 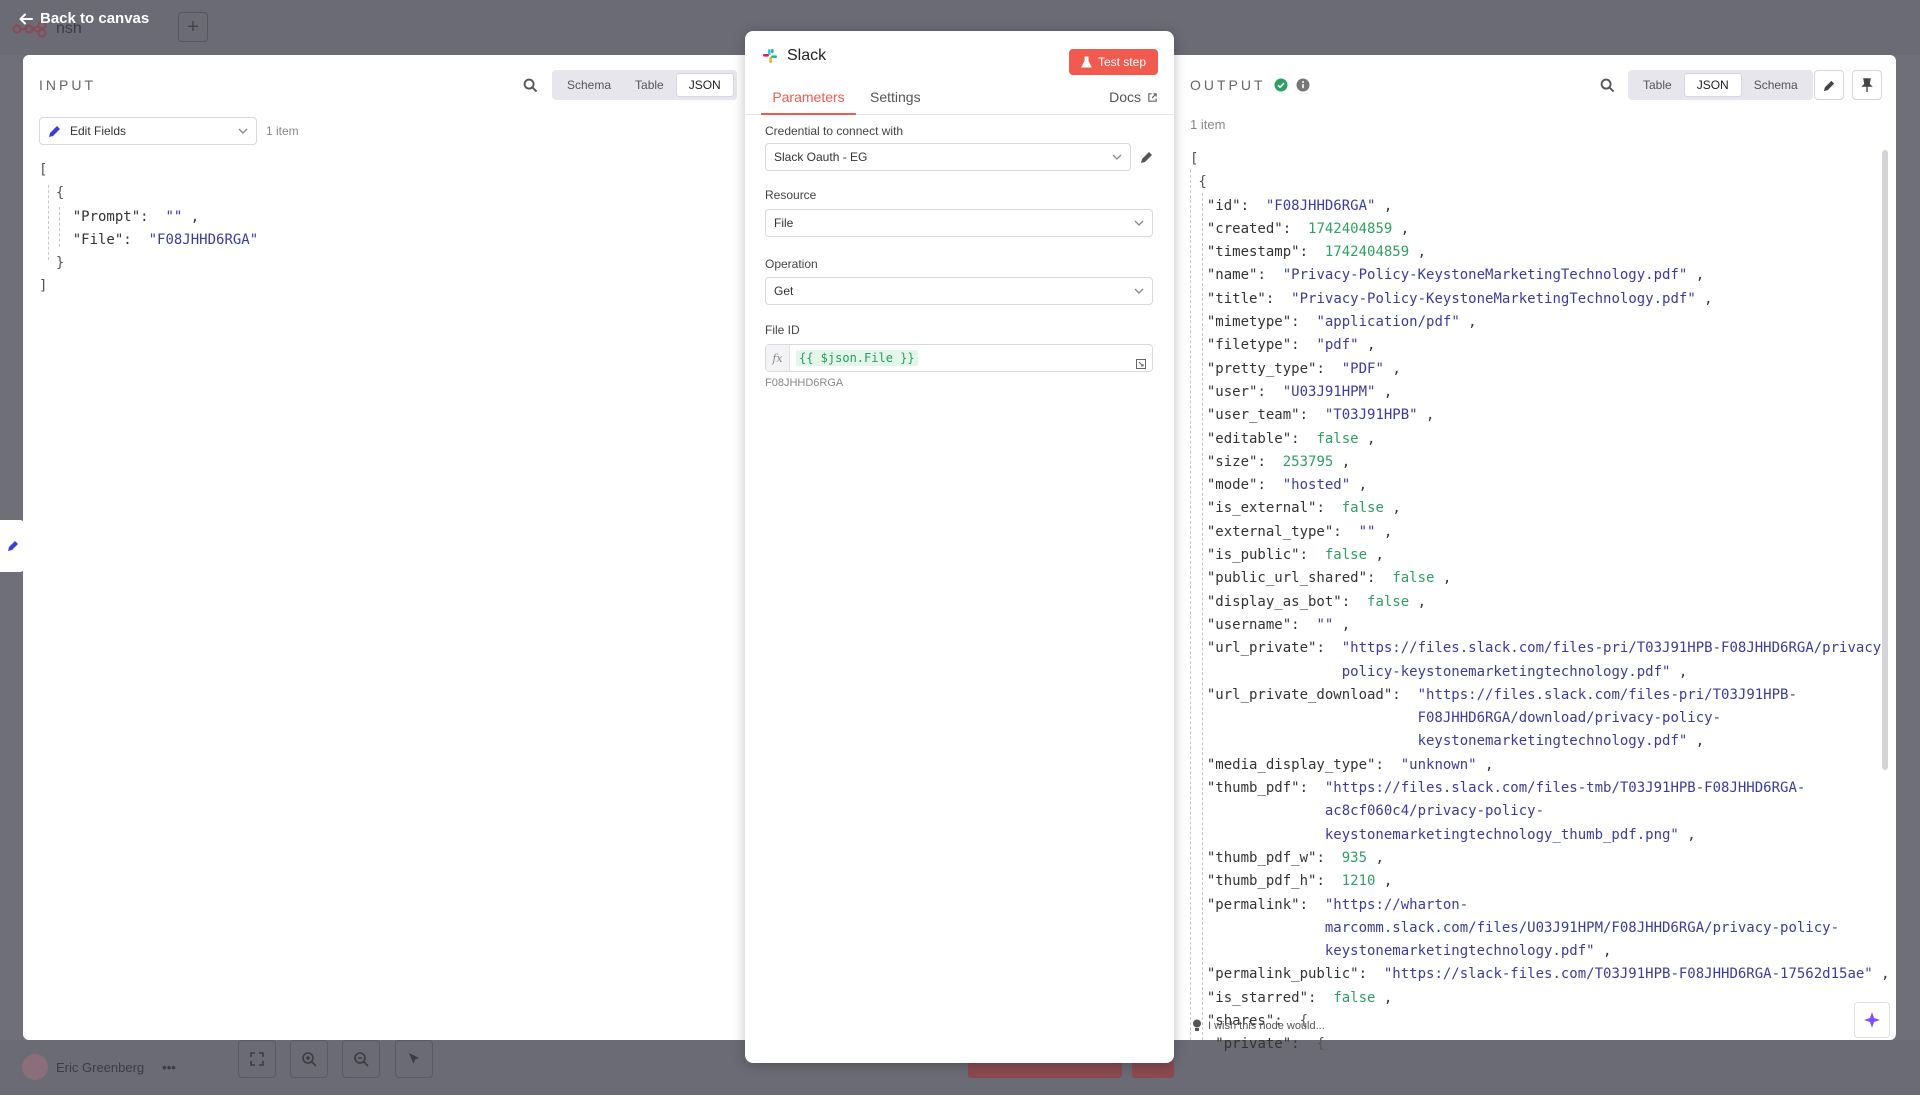 I want to click on json-key: "public_url_shared", so click(x=1287, y=578).